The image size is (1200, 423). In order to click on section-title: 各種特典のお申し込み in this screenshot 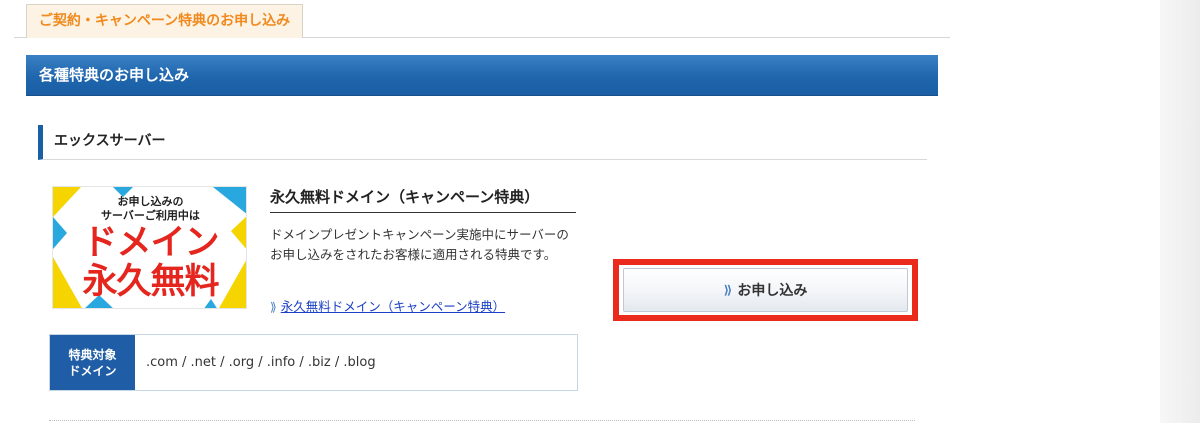, I will do `click(114, 75)`.